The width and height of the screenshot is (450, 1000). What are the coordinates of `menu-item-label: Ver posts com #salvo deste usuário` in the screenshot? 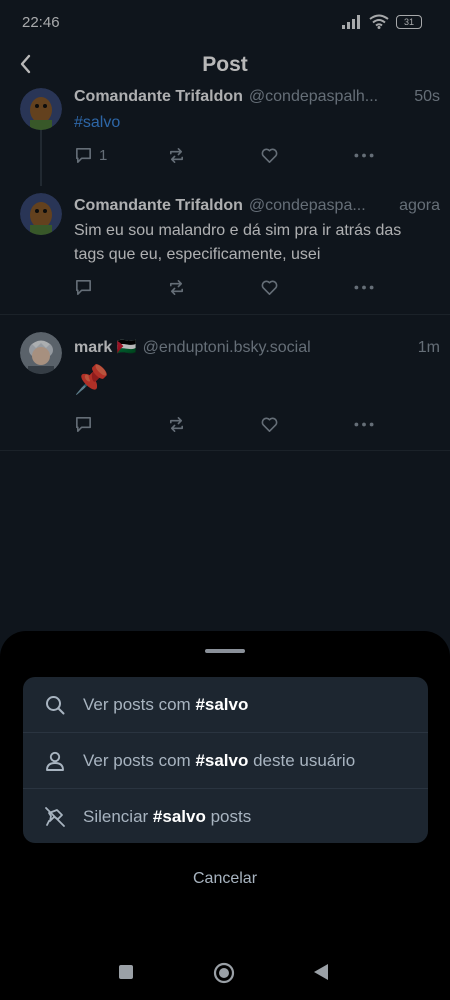 It's located at (219, 760).